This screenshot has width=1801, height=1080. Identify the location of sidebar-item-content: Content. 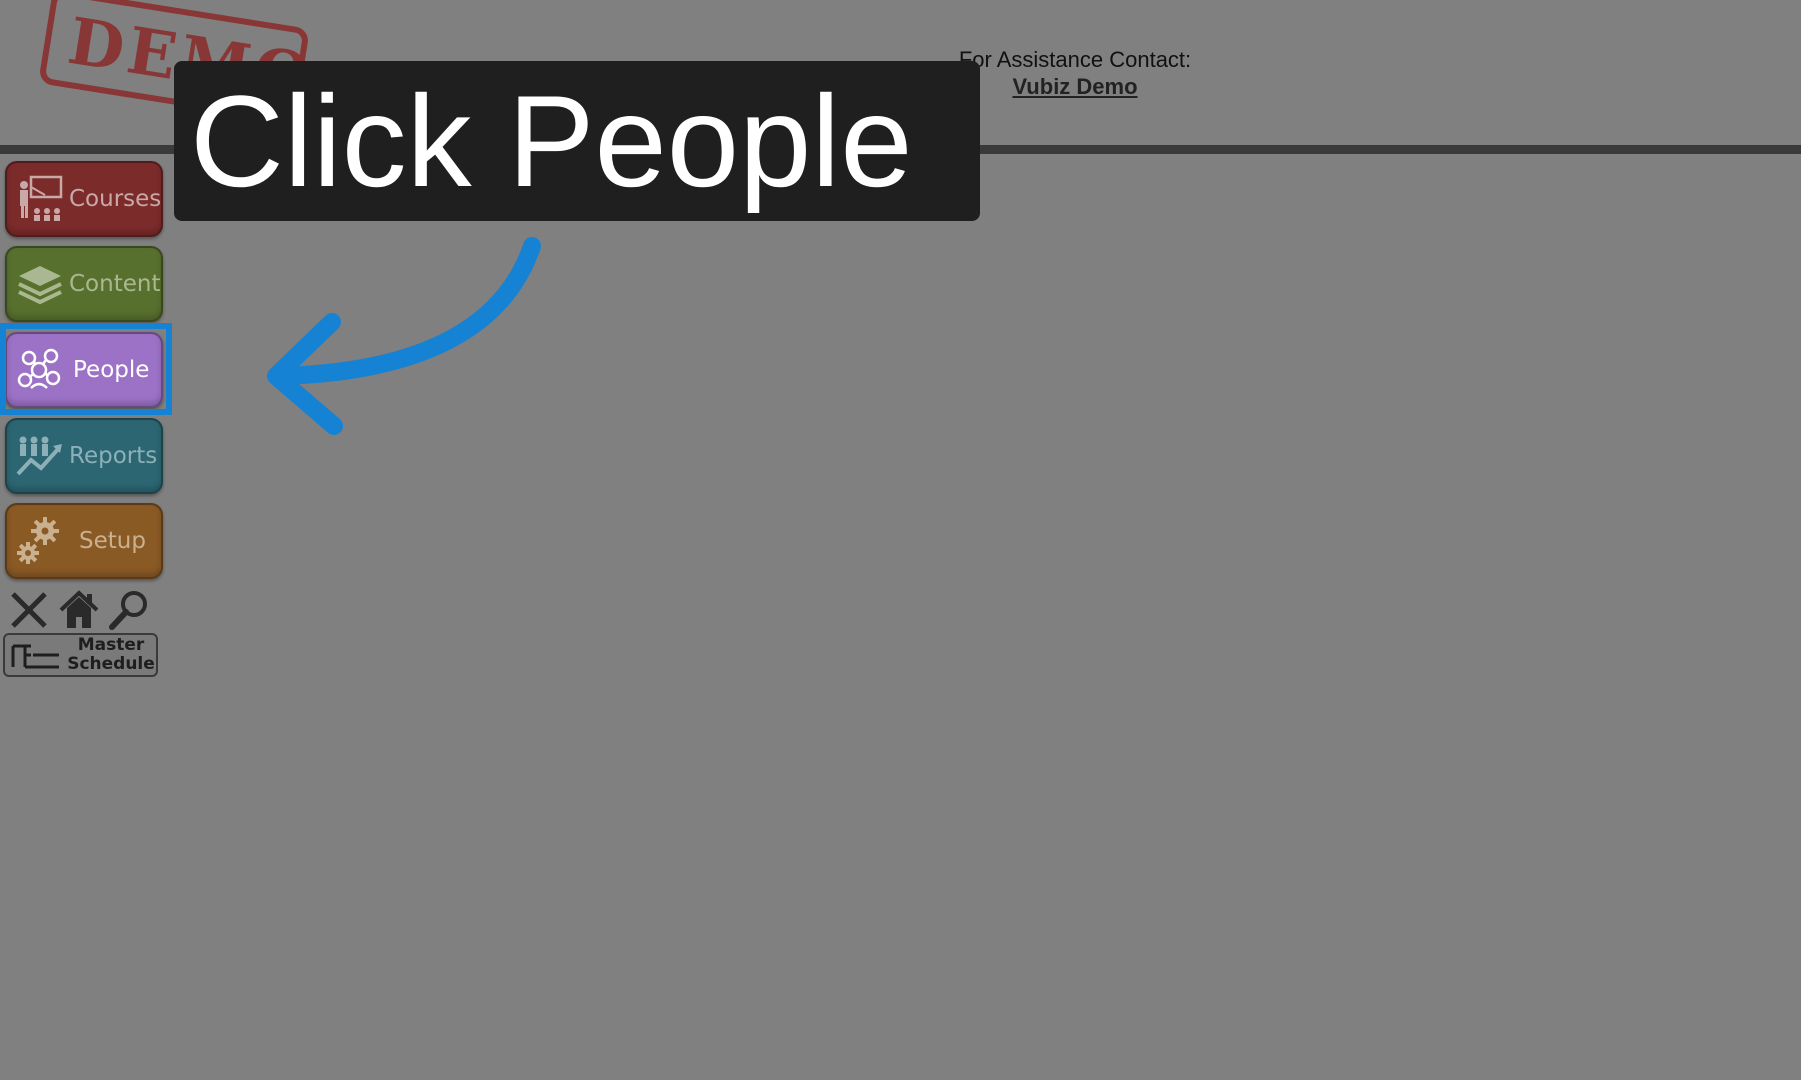
(84, 284).